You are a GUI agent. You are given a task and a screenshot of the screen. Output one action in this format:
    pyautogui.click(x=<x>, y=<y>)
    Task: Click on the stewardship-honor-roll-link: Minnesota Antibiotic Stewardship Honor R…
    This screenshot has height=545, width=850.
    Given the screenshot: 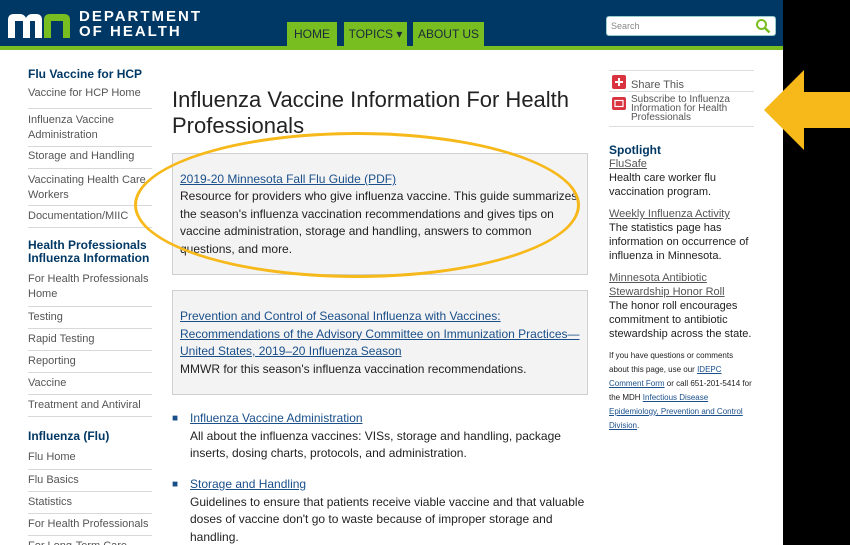 What is the action you would take?
    pyautogui.click(x=681, y=285)
    